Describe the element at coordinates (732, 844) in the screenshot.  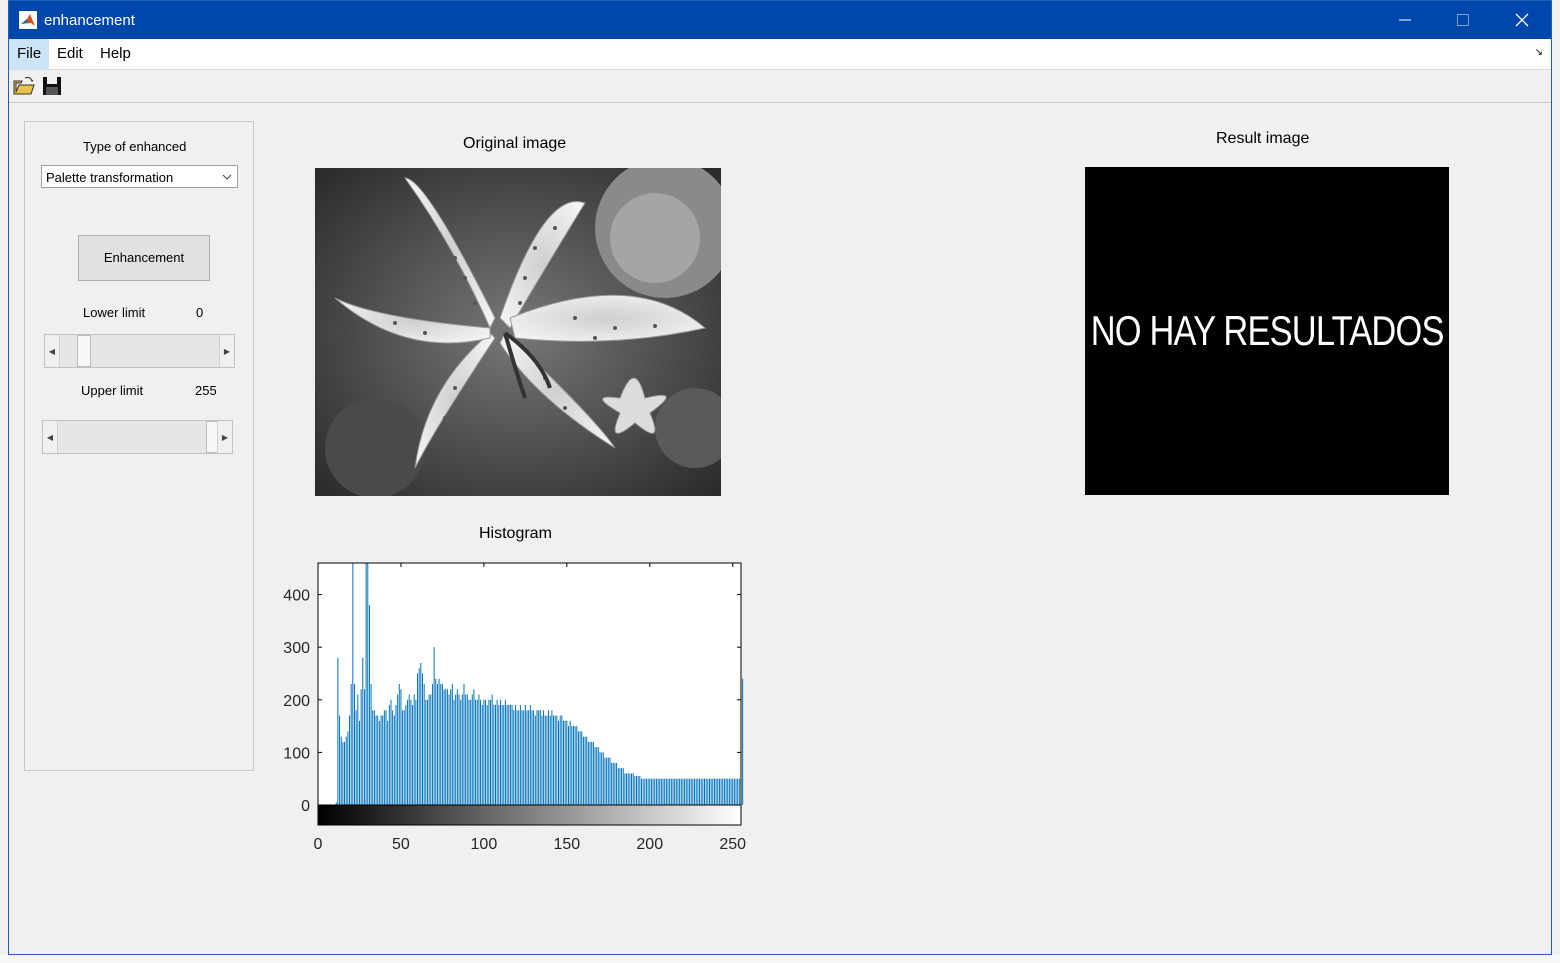
I see `x-tick-label: 250` at that location.